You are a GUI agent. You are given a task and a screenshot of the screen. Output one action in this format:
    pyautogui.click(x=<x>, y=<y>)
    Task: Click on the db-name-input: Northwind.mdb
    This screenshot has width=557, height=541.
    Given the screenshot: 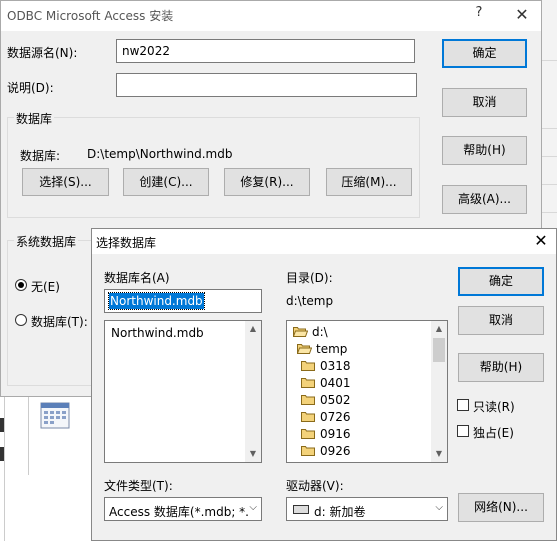 What is the action you would take?
    pyautogui.click(x=183, y=301)
    